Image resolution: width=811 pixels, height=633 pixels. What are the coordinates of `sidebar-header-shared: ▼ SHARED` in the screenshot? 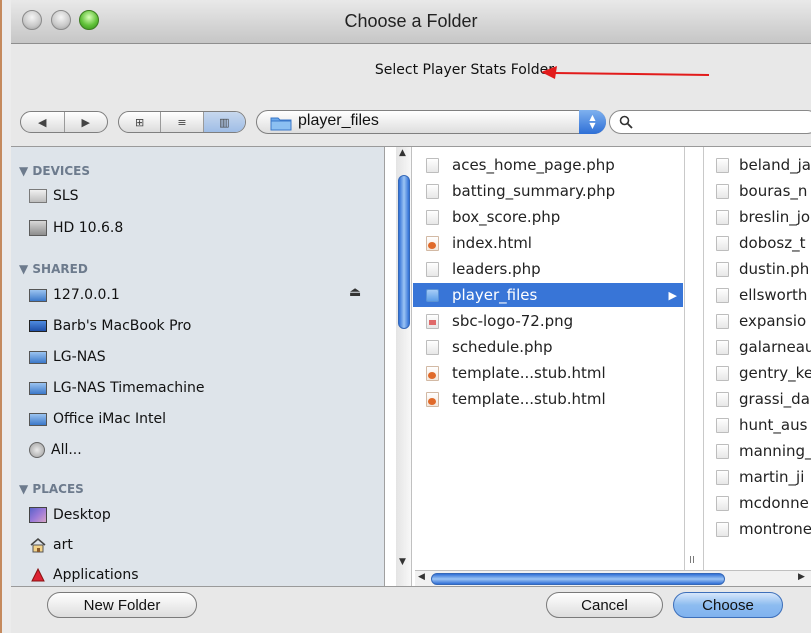 It's located at (53, 269).